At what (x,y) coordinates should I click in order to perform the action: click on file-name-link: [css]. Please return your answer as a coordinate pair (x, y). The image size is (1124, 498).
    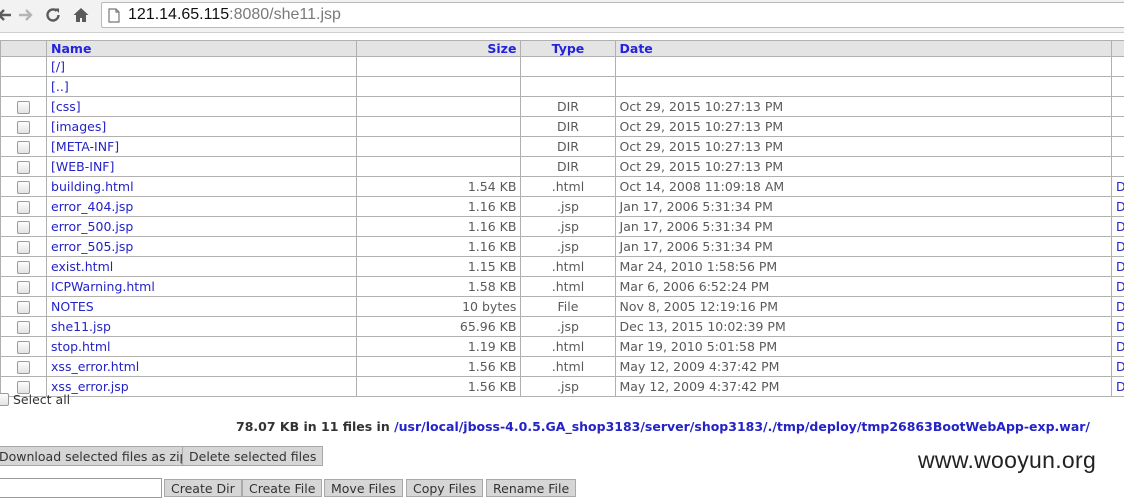
    Looking at the image, I should click on (66, 106).